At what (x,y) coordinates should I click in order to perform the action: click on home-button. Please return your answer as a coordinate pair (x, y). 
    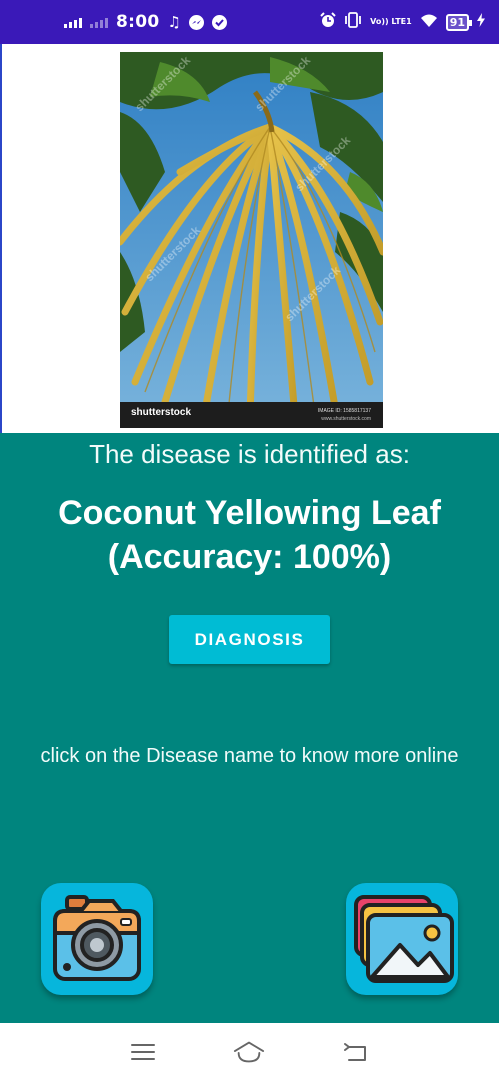
    Looking at the image, I should click on (249, 1052).